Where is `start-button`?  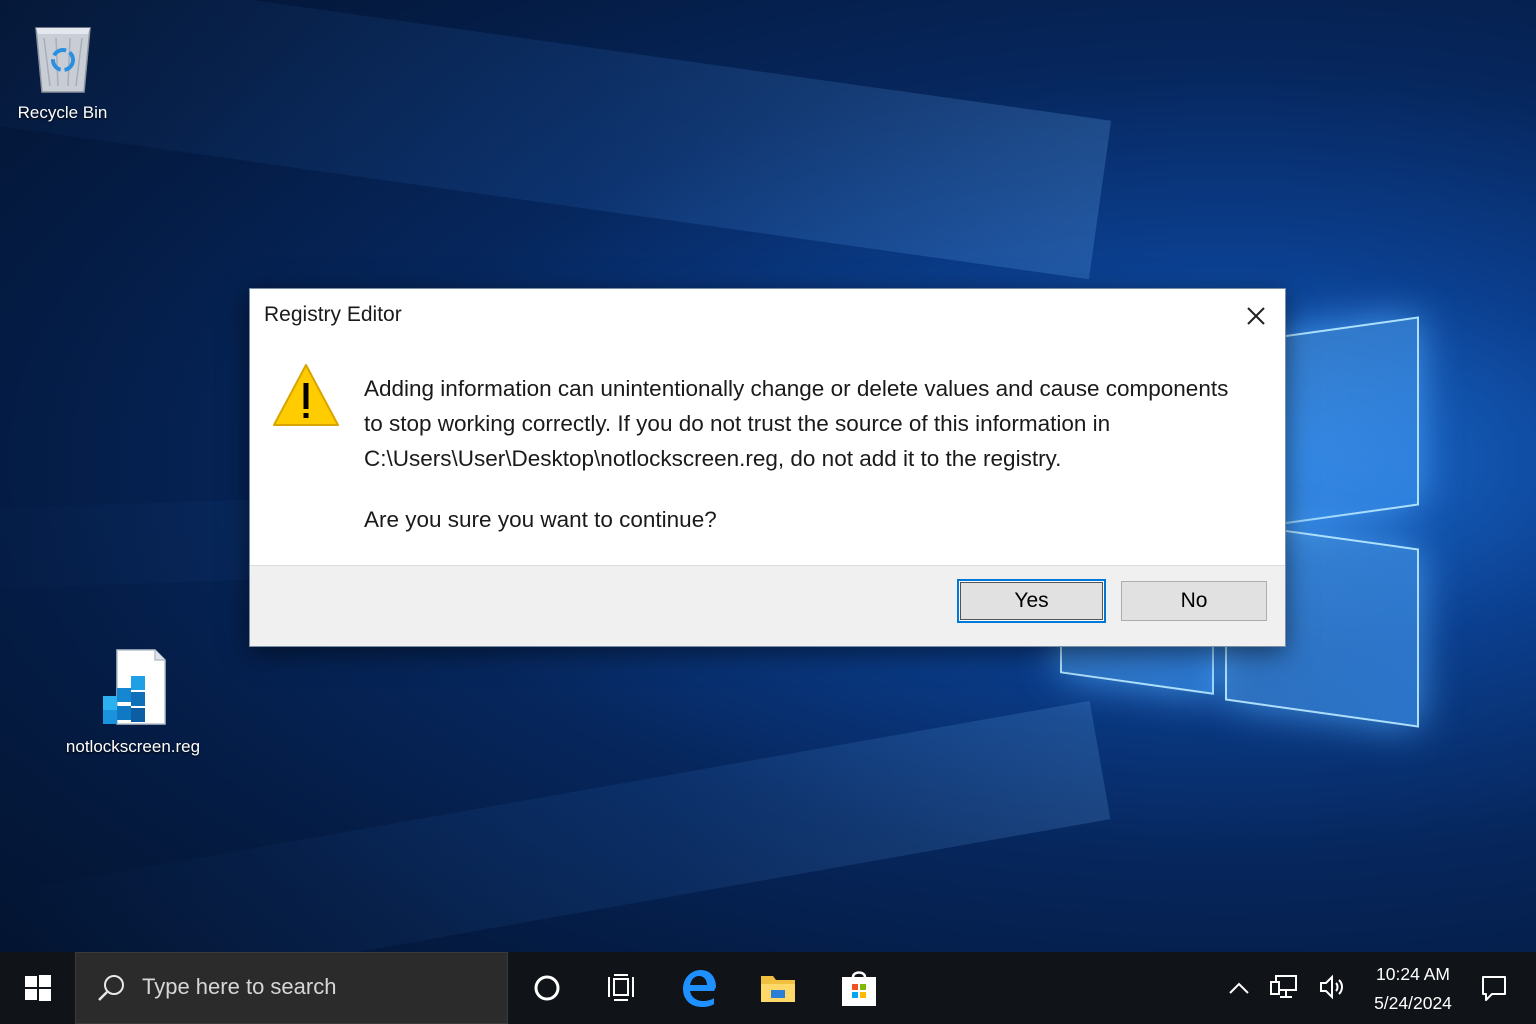
start-button is located at coordinates (37, 988).